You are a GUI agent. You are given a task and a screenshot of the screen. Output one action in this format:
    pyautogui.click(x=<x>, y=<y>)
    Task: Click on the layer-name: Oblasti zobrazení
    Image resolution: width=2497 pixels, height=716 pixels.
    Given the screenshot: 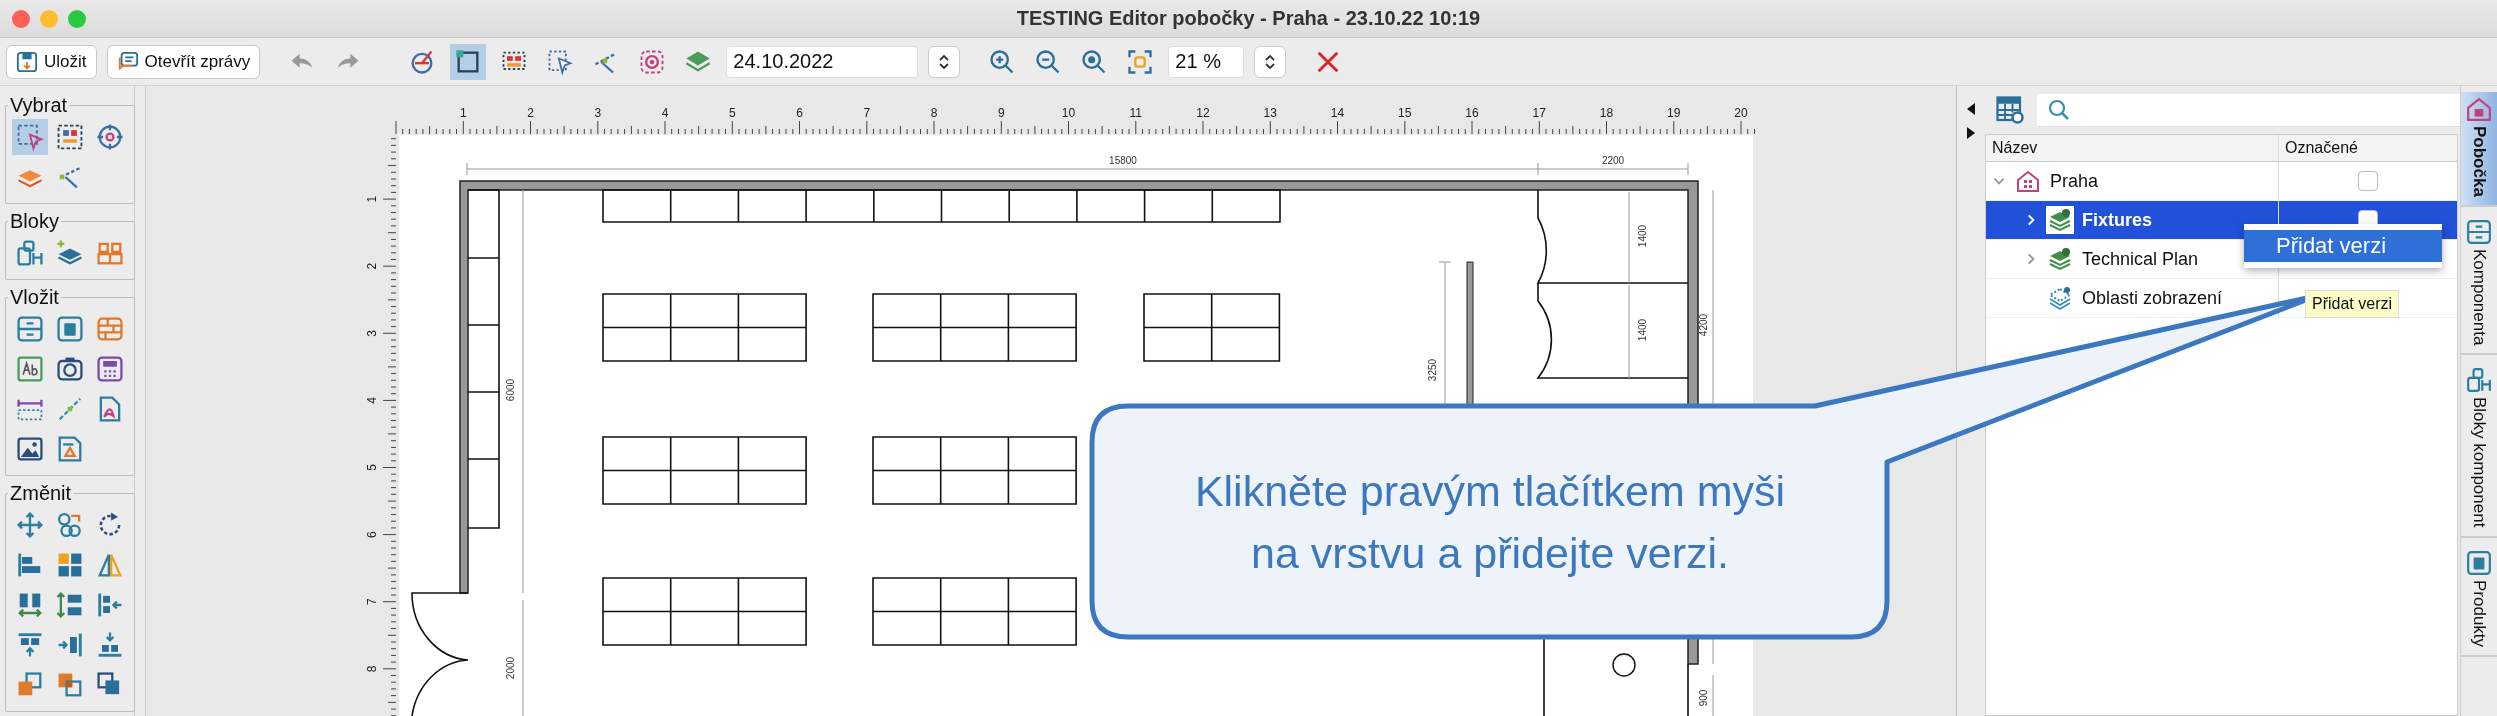 What is the action you would take?
    pyautogui.click(x=2152, y=298)
    